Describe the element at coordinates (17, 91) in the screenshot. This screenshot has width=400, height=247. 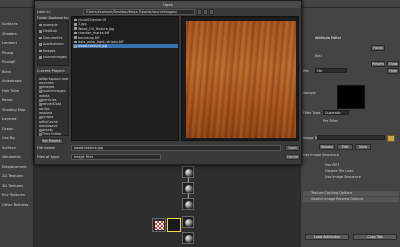
I see `create-list-item: Hair Tube` at that location.